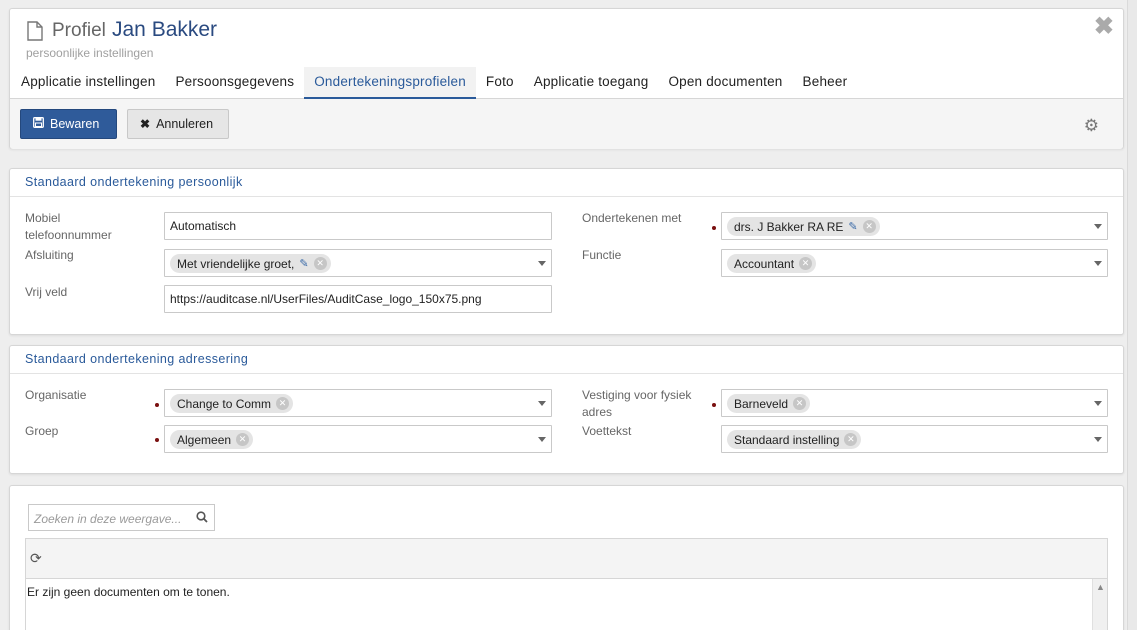  Describe the element at coordinates (632, 218) in the screenshot. I see `sign-with-label: Ondertekenen met` at that location.